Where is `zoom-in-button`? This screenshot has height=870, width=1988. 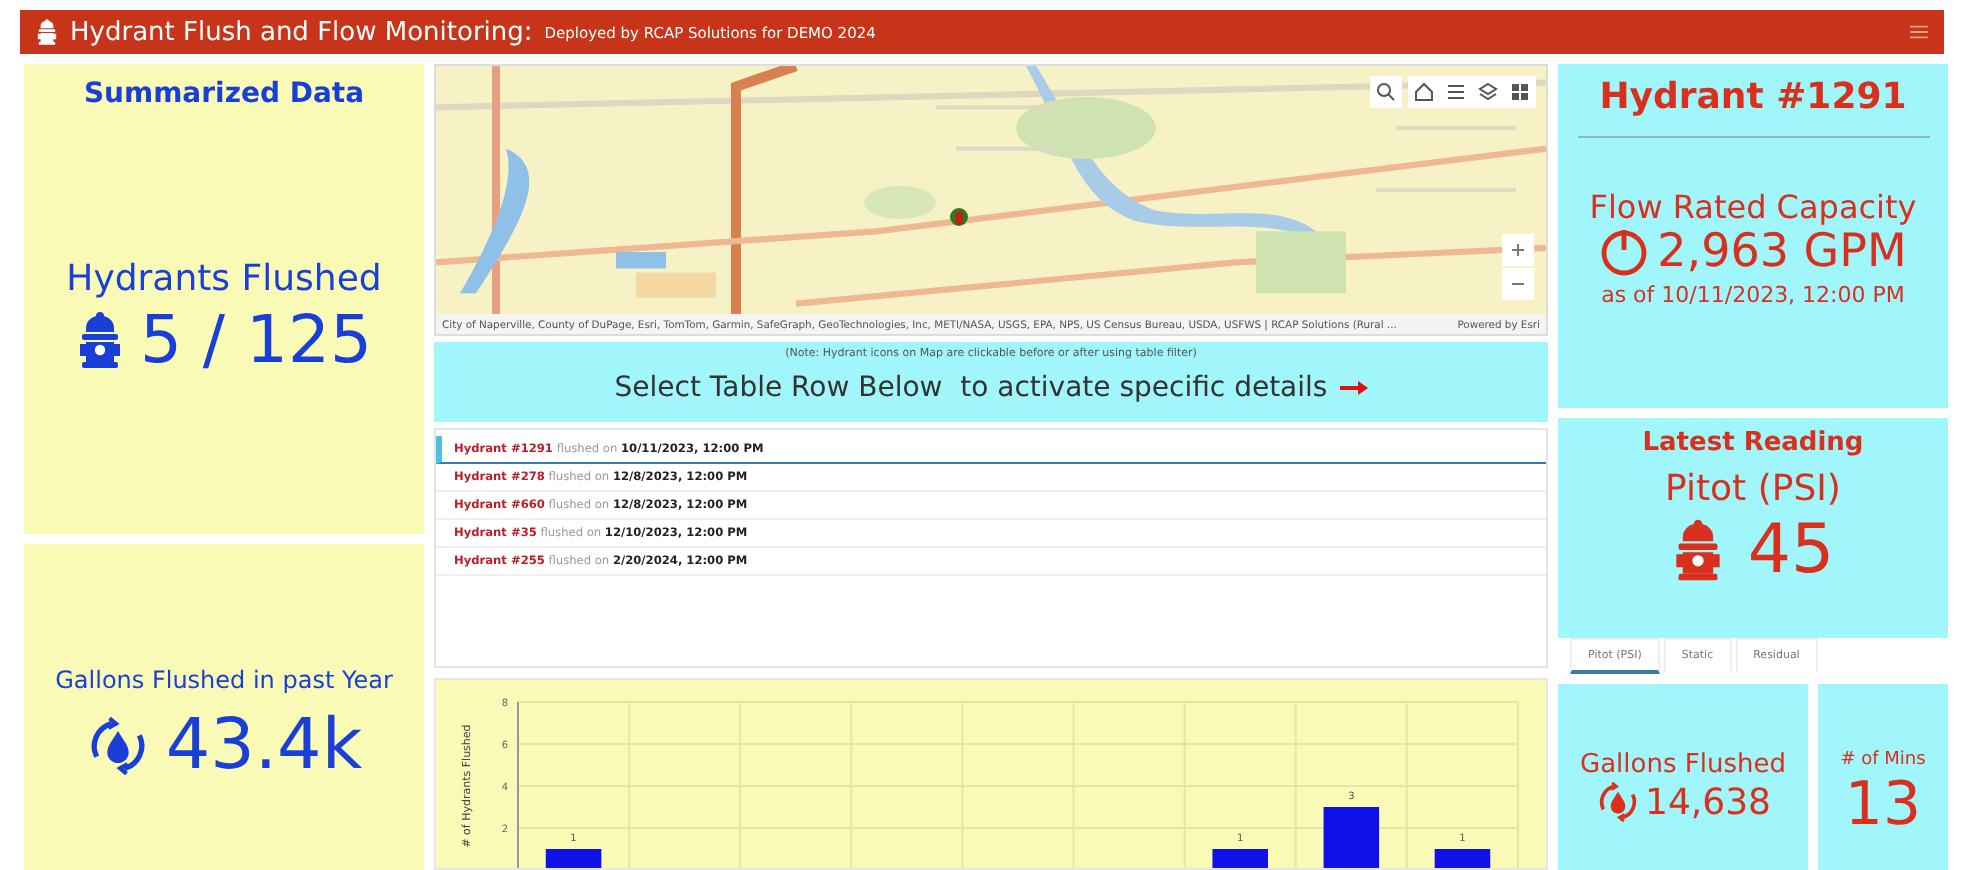 zoom-in-button is located at coordinates (1518, 250).